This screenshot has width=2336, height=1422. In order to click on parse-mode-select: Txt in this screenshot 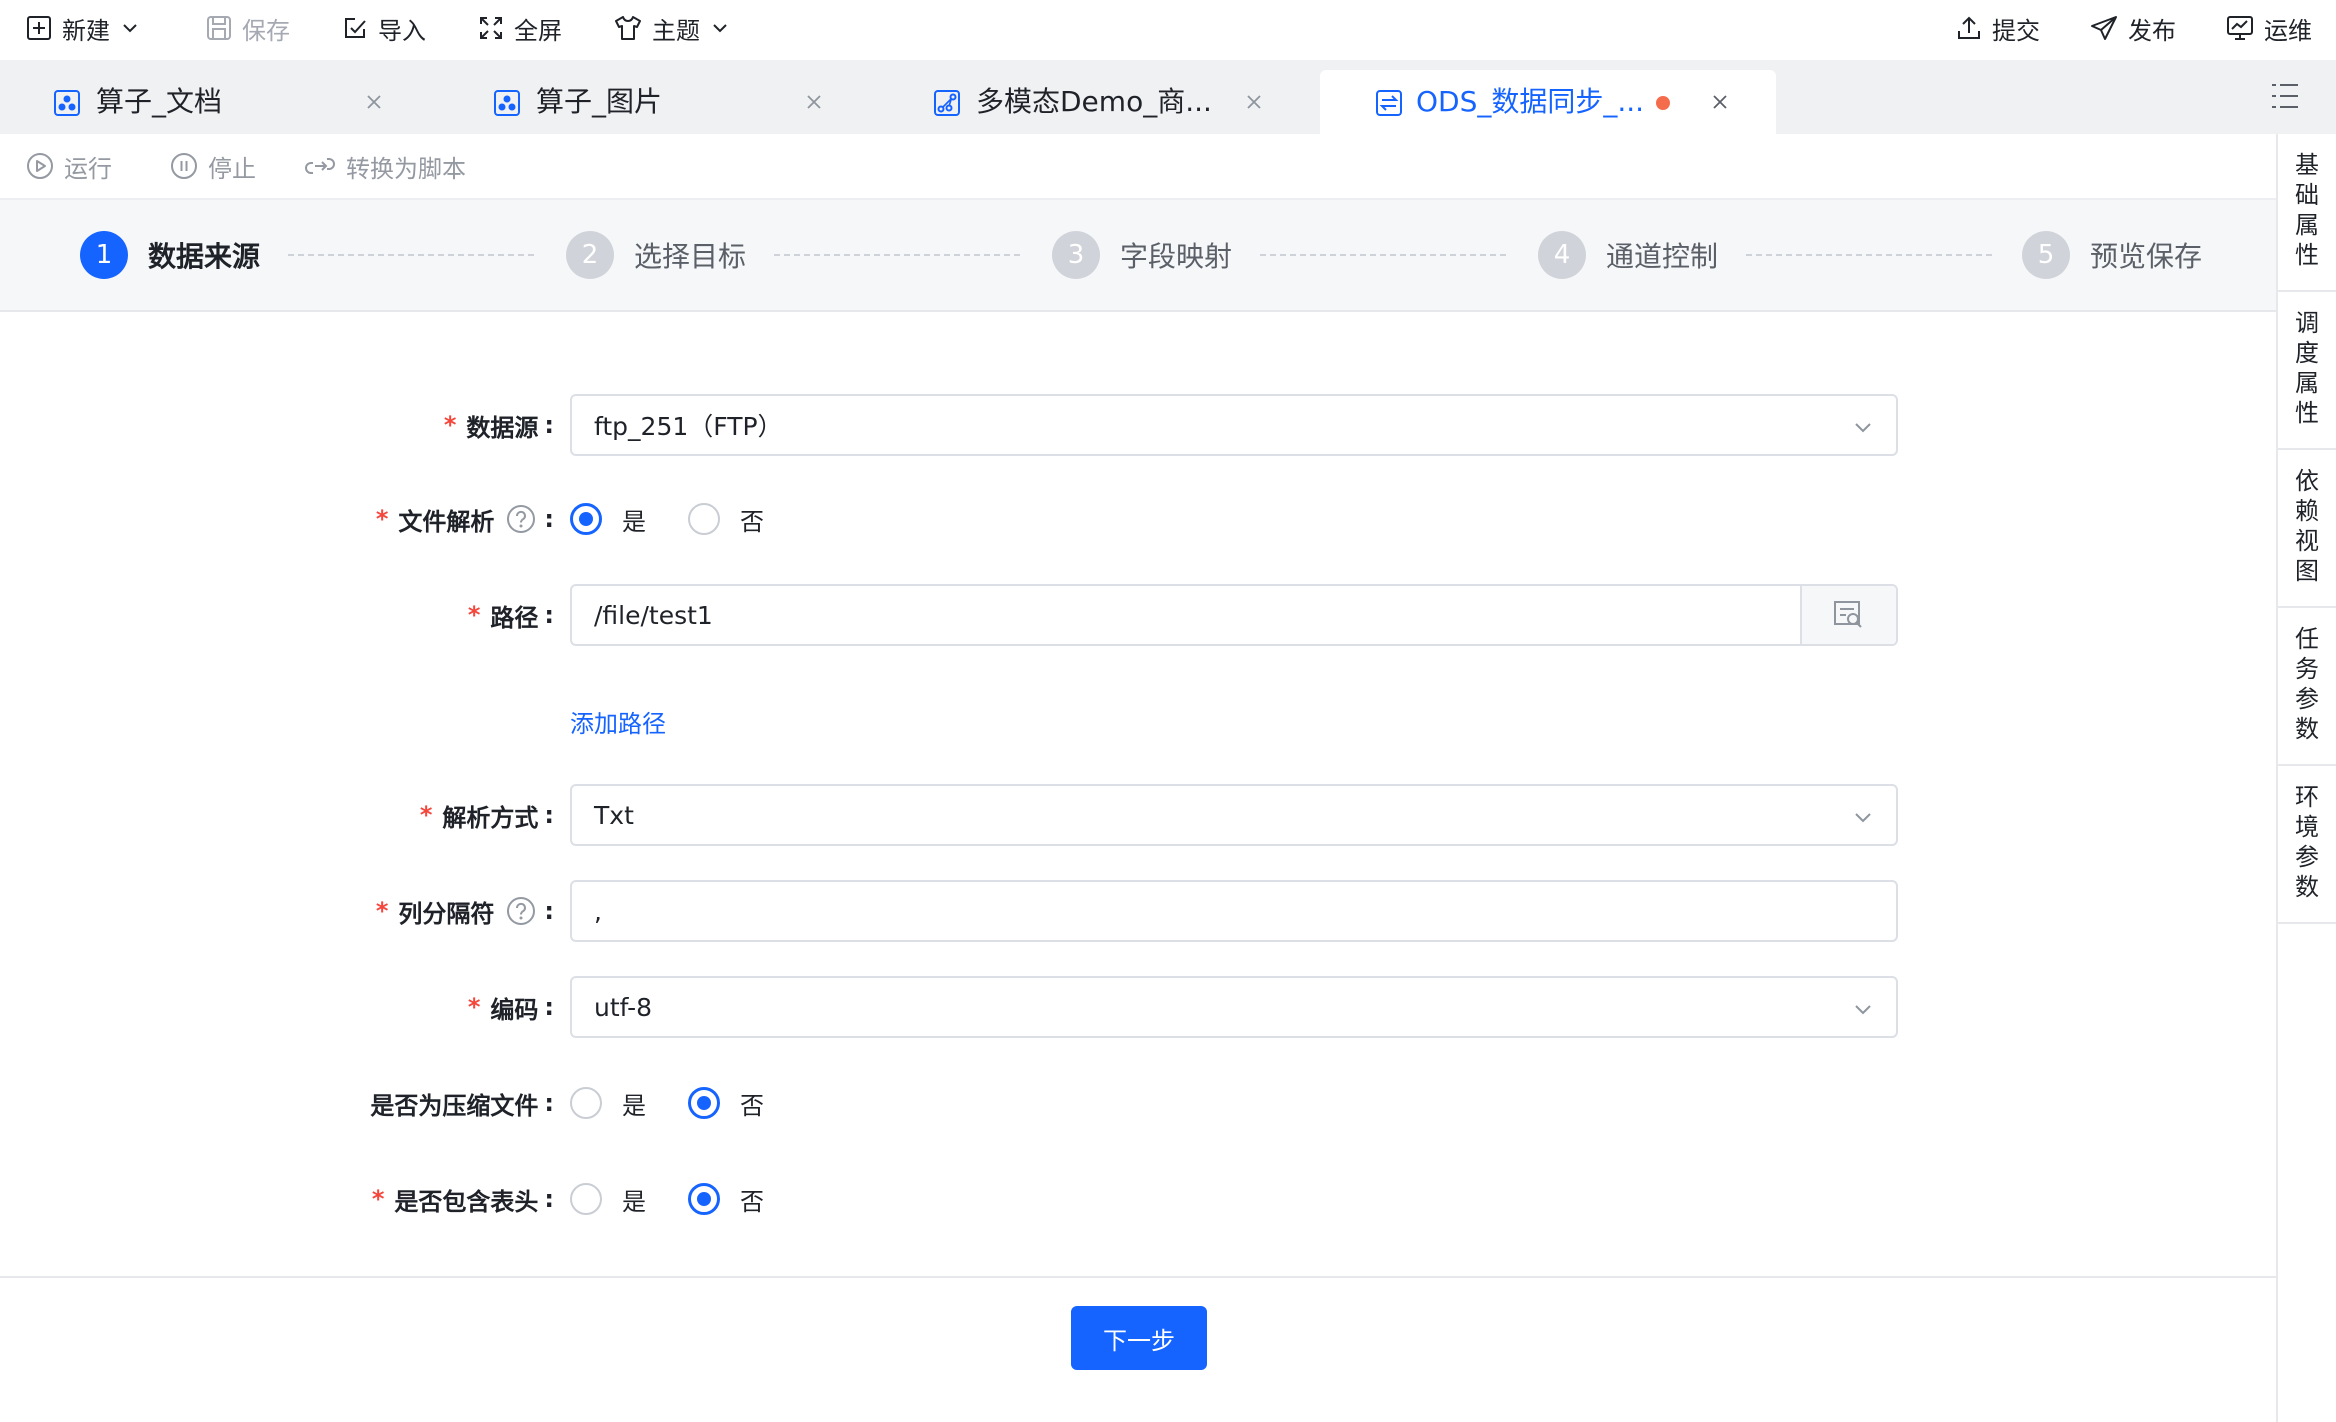, I will do `click(1234, 815)`.